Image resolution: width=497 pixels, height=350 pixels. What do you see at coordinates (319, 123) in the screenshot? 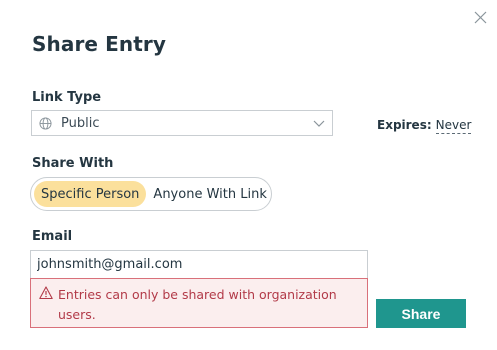
I see `chevron-down-icon` at bounding box center [319, 123].